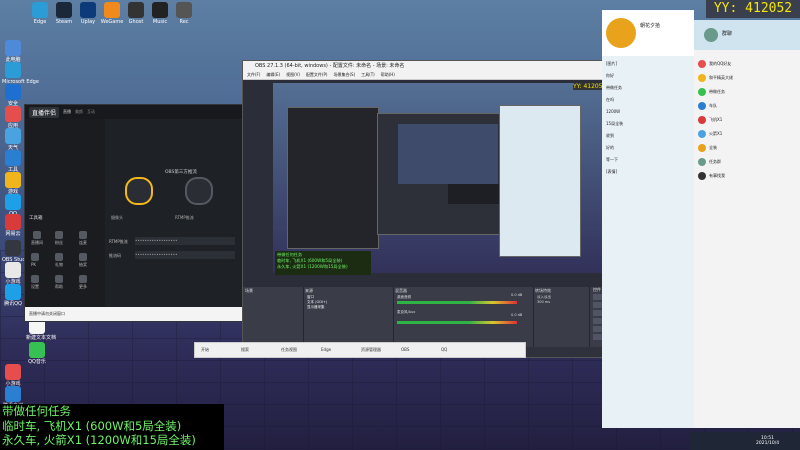 This screenshot has width=800, height=450. I want to click on member-name: 带做任务, so click(717, 91).